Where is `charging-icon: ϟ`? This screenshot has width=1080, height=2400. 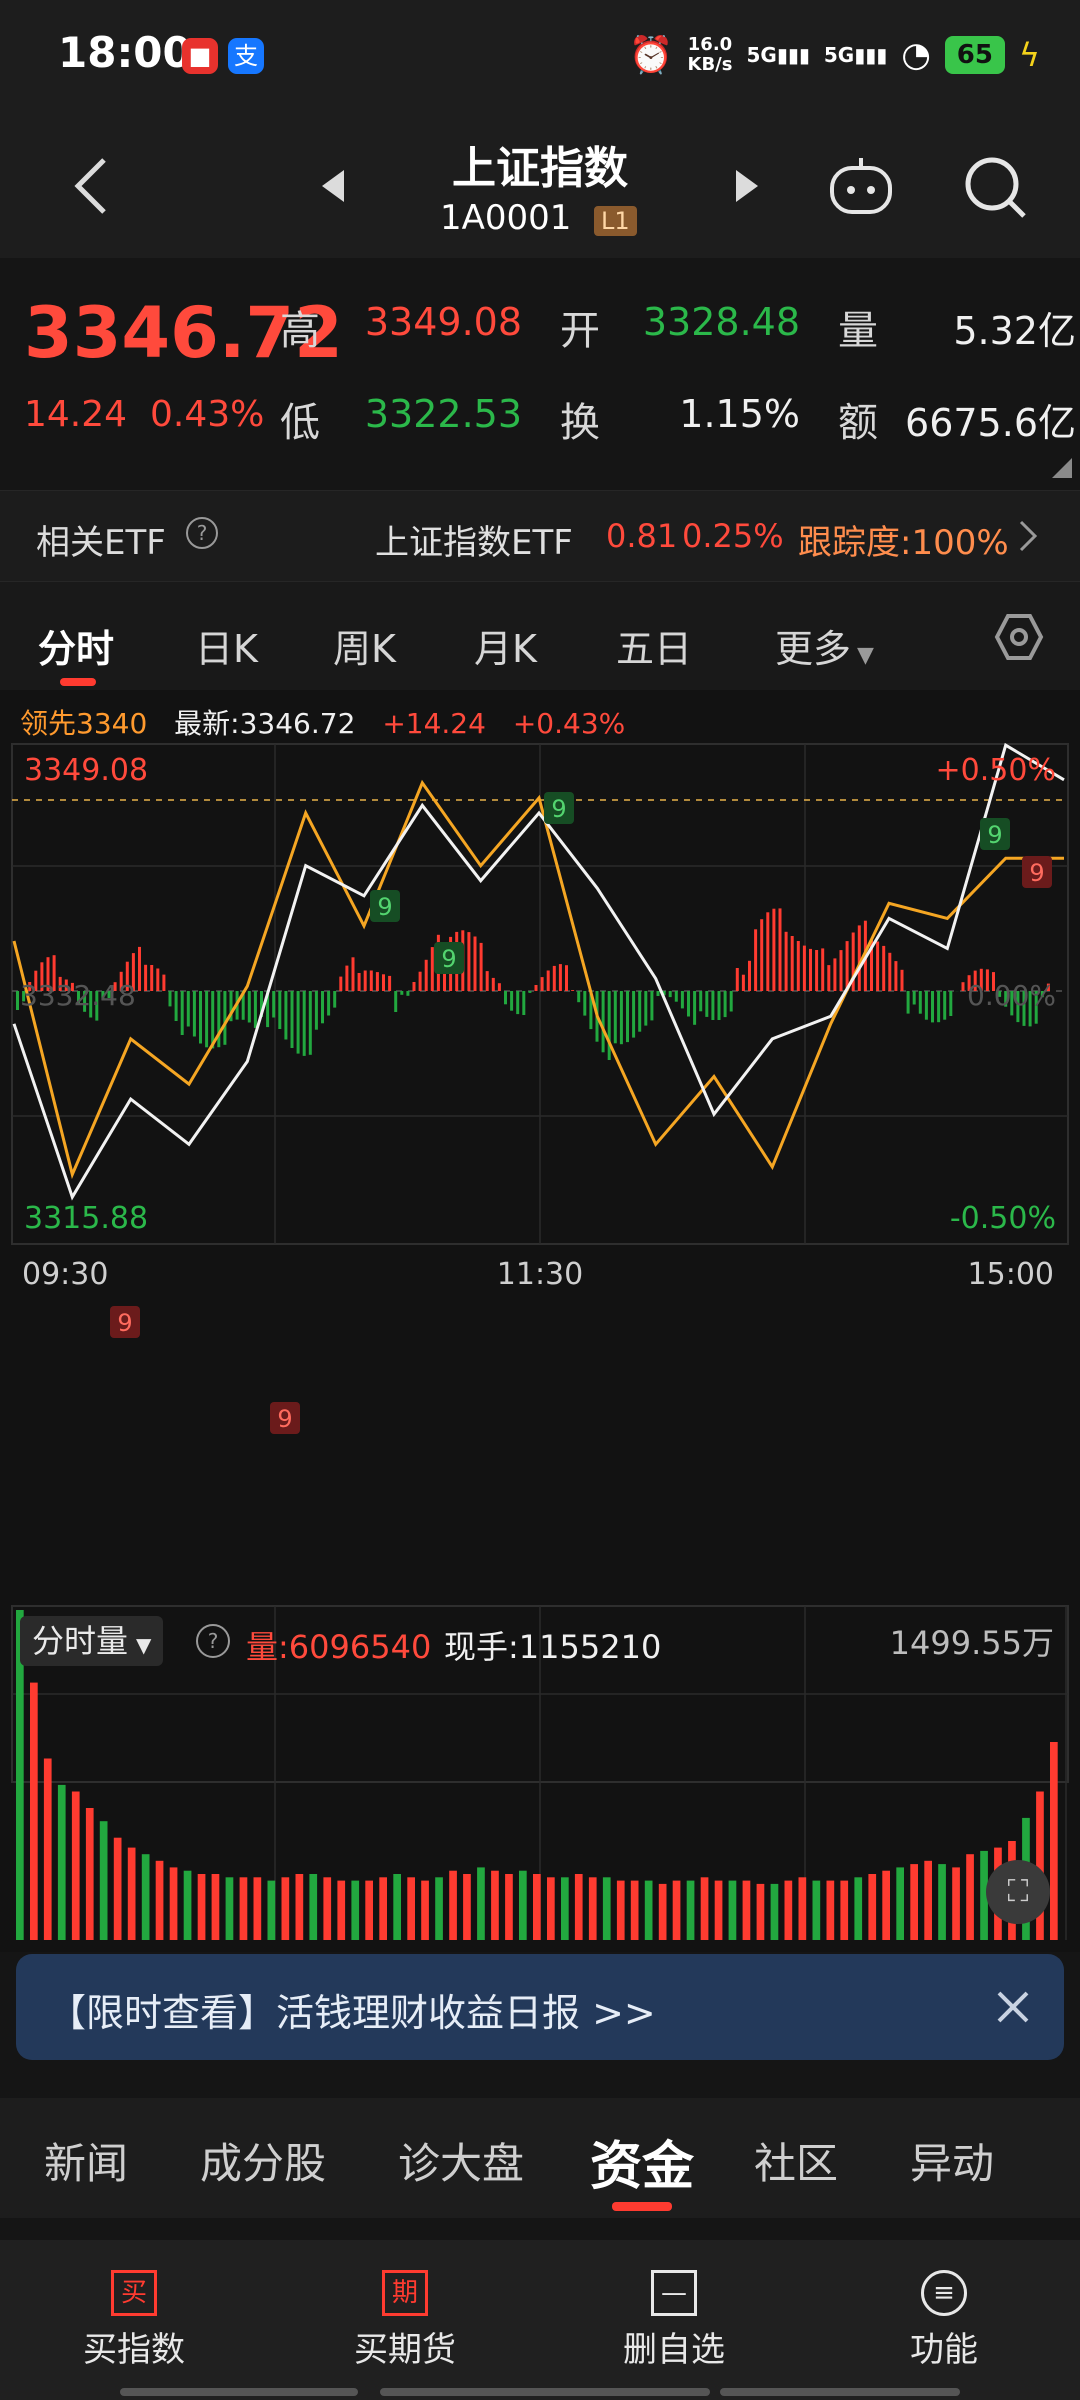 charging-icon: ϟ is located at coordinates (1029, 55).